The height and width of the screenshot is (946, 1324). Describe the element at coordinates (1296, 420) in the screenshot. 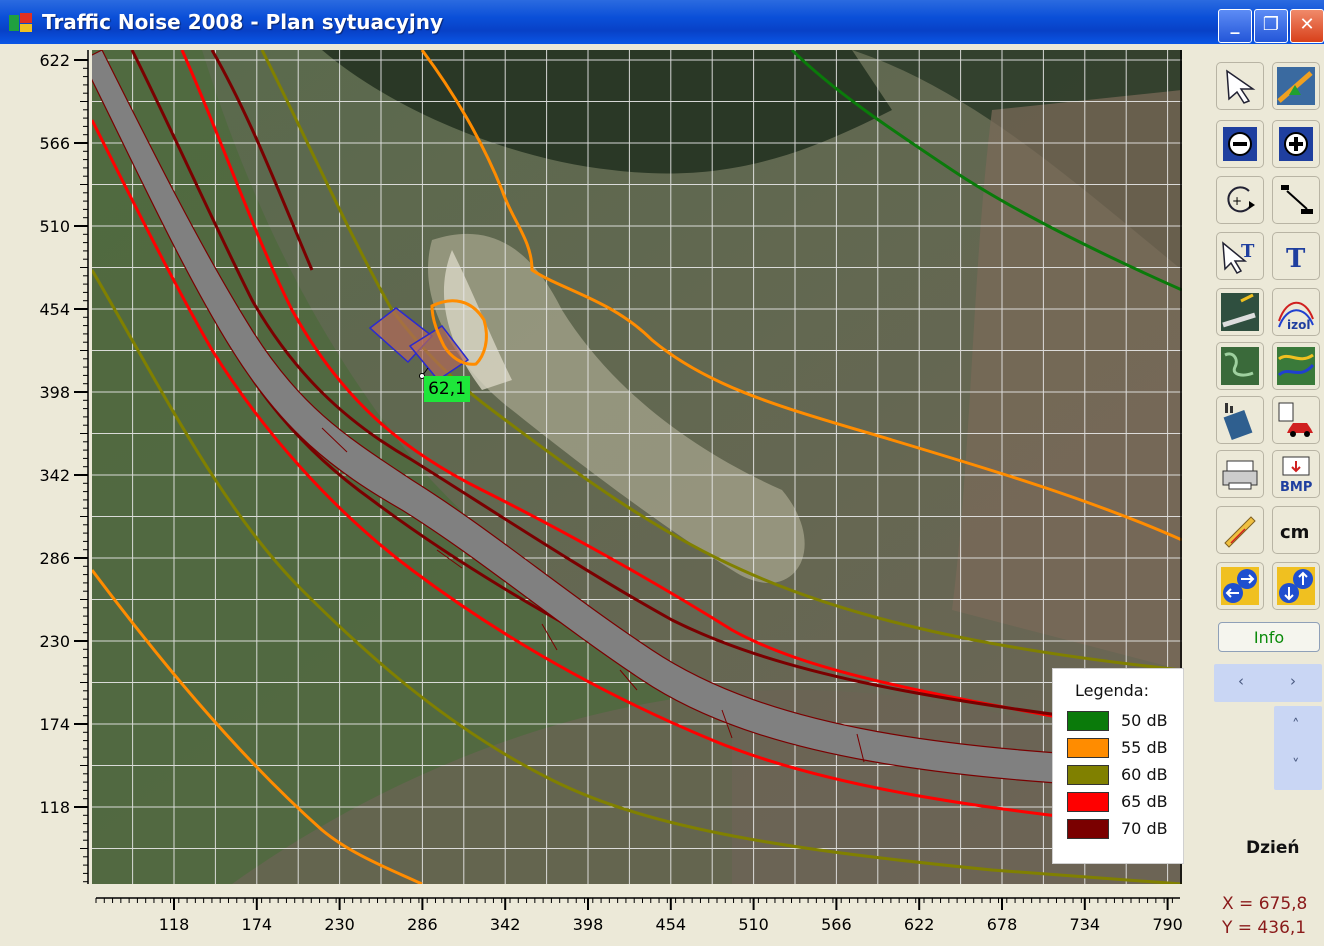

I see `vehicle-traffic-button` at that location.